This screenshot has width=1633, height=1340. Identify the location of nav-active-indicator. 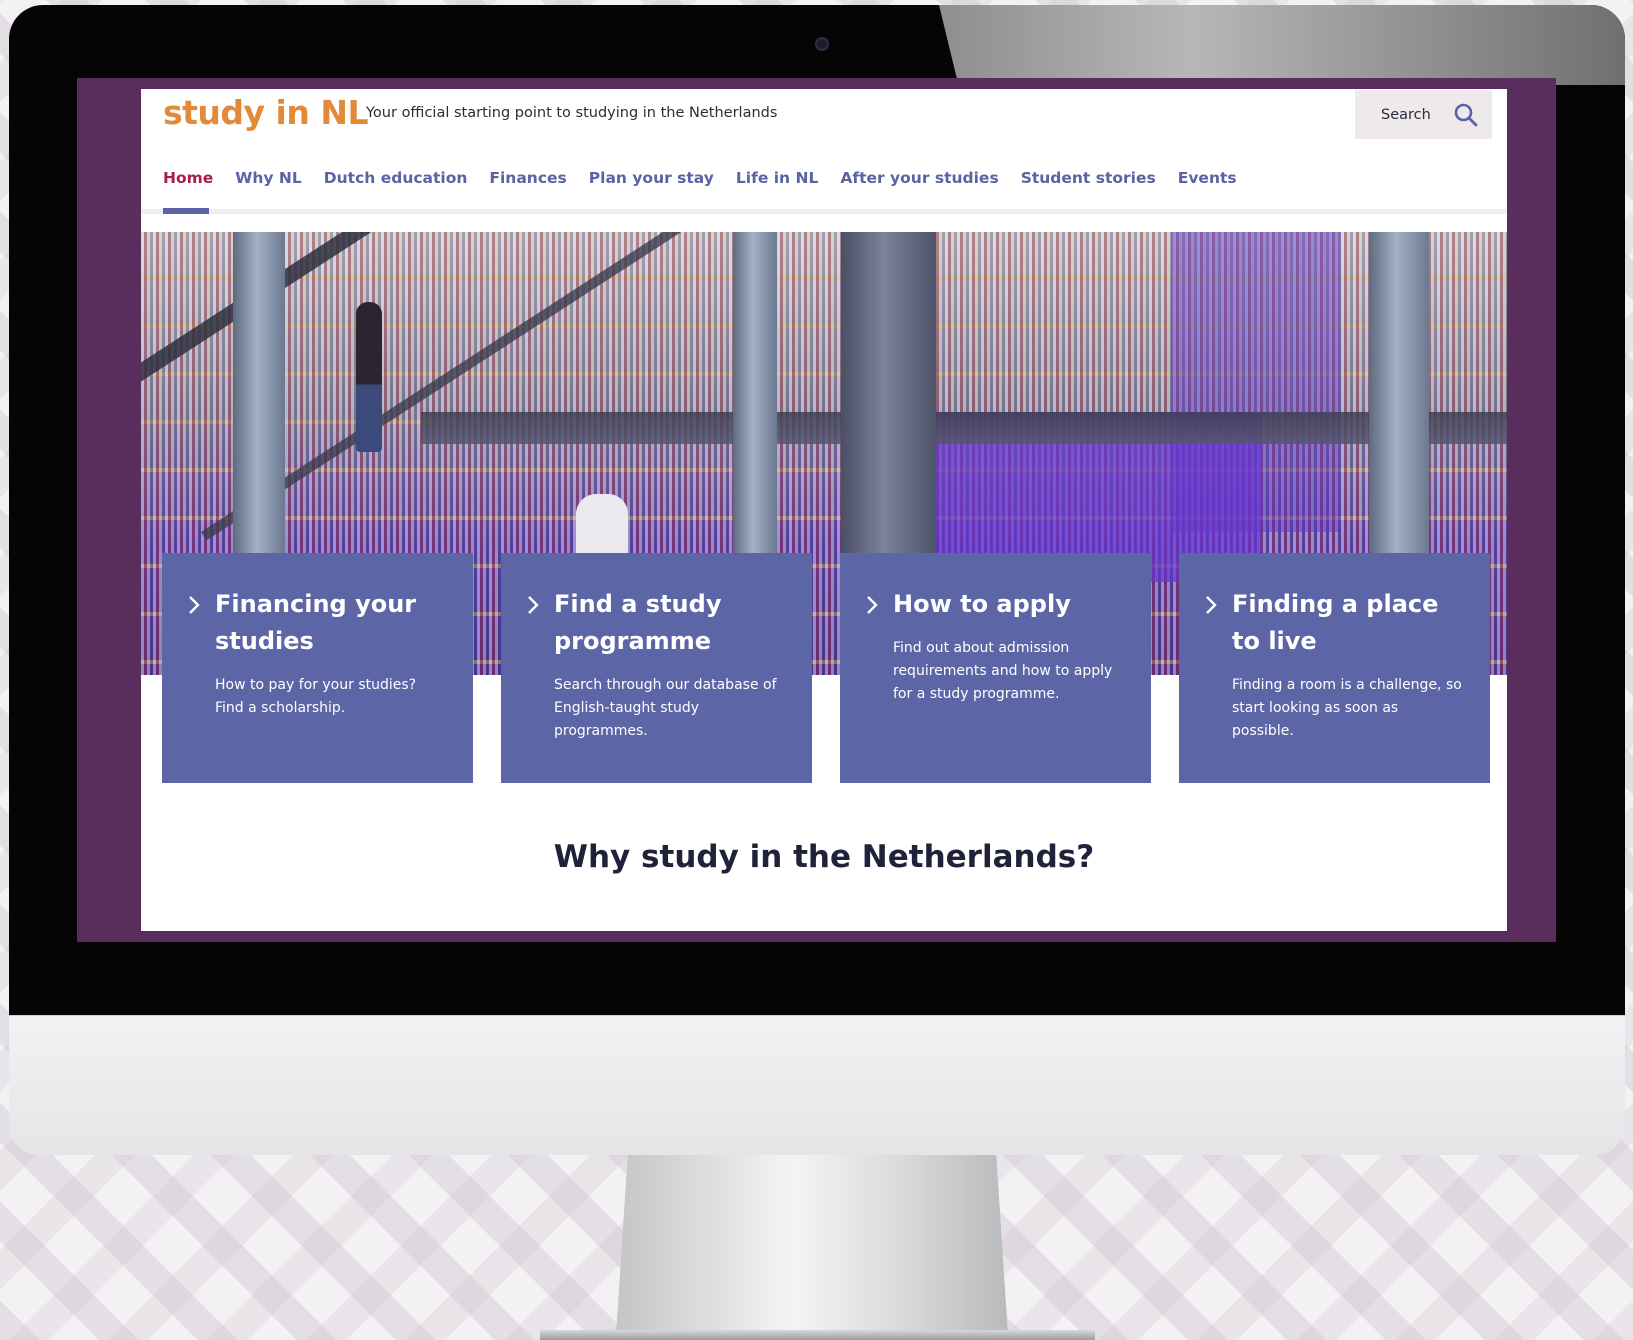
(186, 211).